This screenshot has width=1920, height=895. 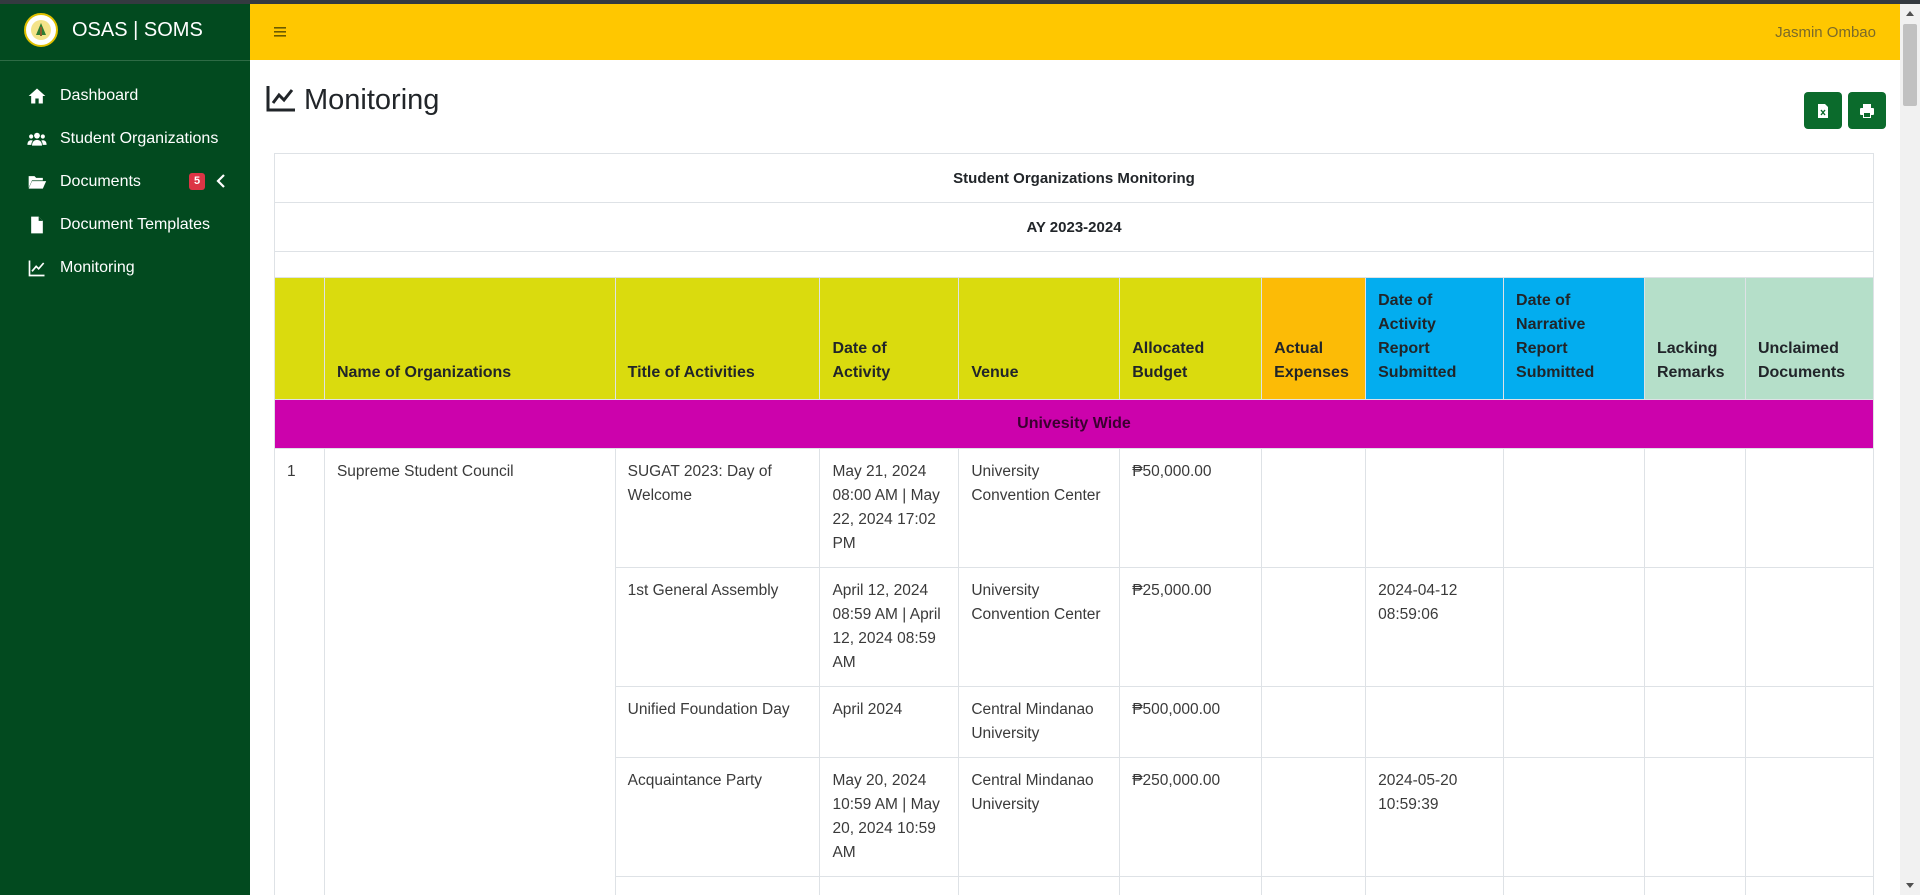 I want to click on export-actions, so click(x=1845, y=110).